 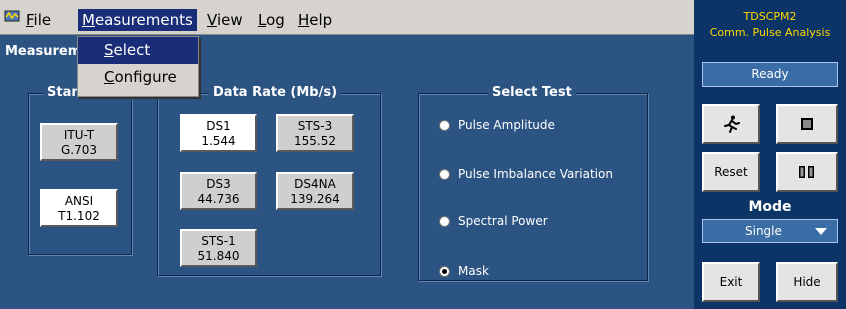 I want to click on button-line2: 155.52, so click(x=315, y=141).